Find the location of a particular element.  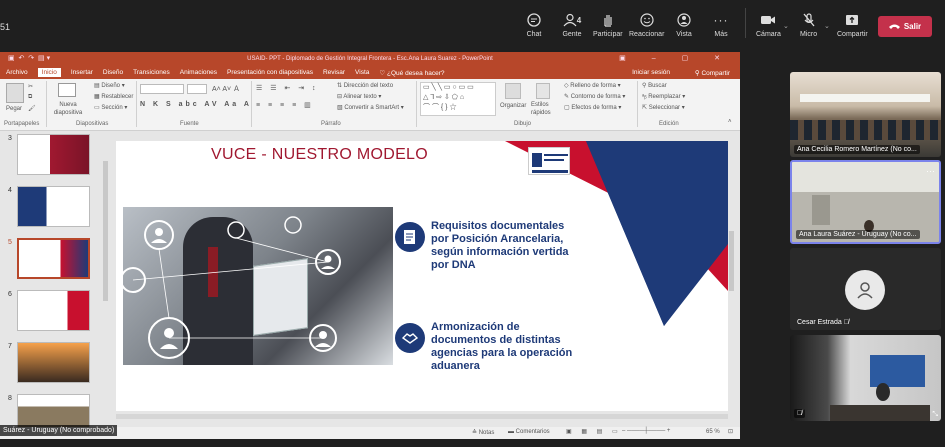

leave-button: Salir is located at coordinates (905, 26).